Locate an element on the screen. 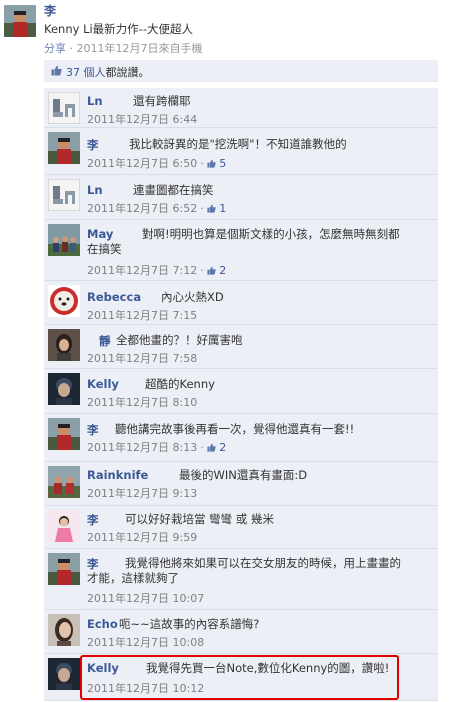 This screenshot has height=702, width=449. comment-author-name: 靜 is located at coordinates (105, 341).